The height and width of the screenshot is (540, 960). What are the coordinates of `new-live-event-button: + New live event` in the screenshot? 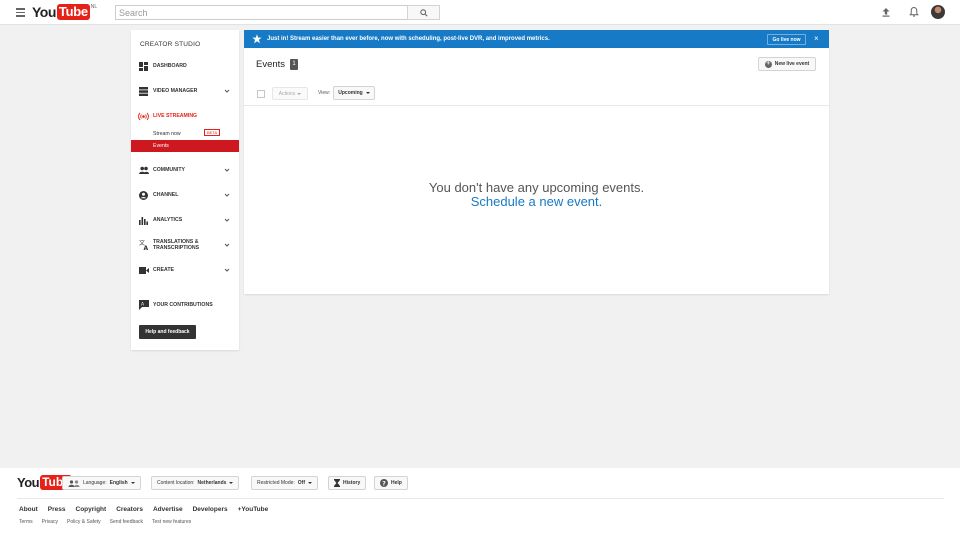 It's located at (787, 64).